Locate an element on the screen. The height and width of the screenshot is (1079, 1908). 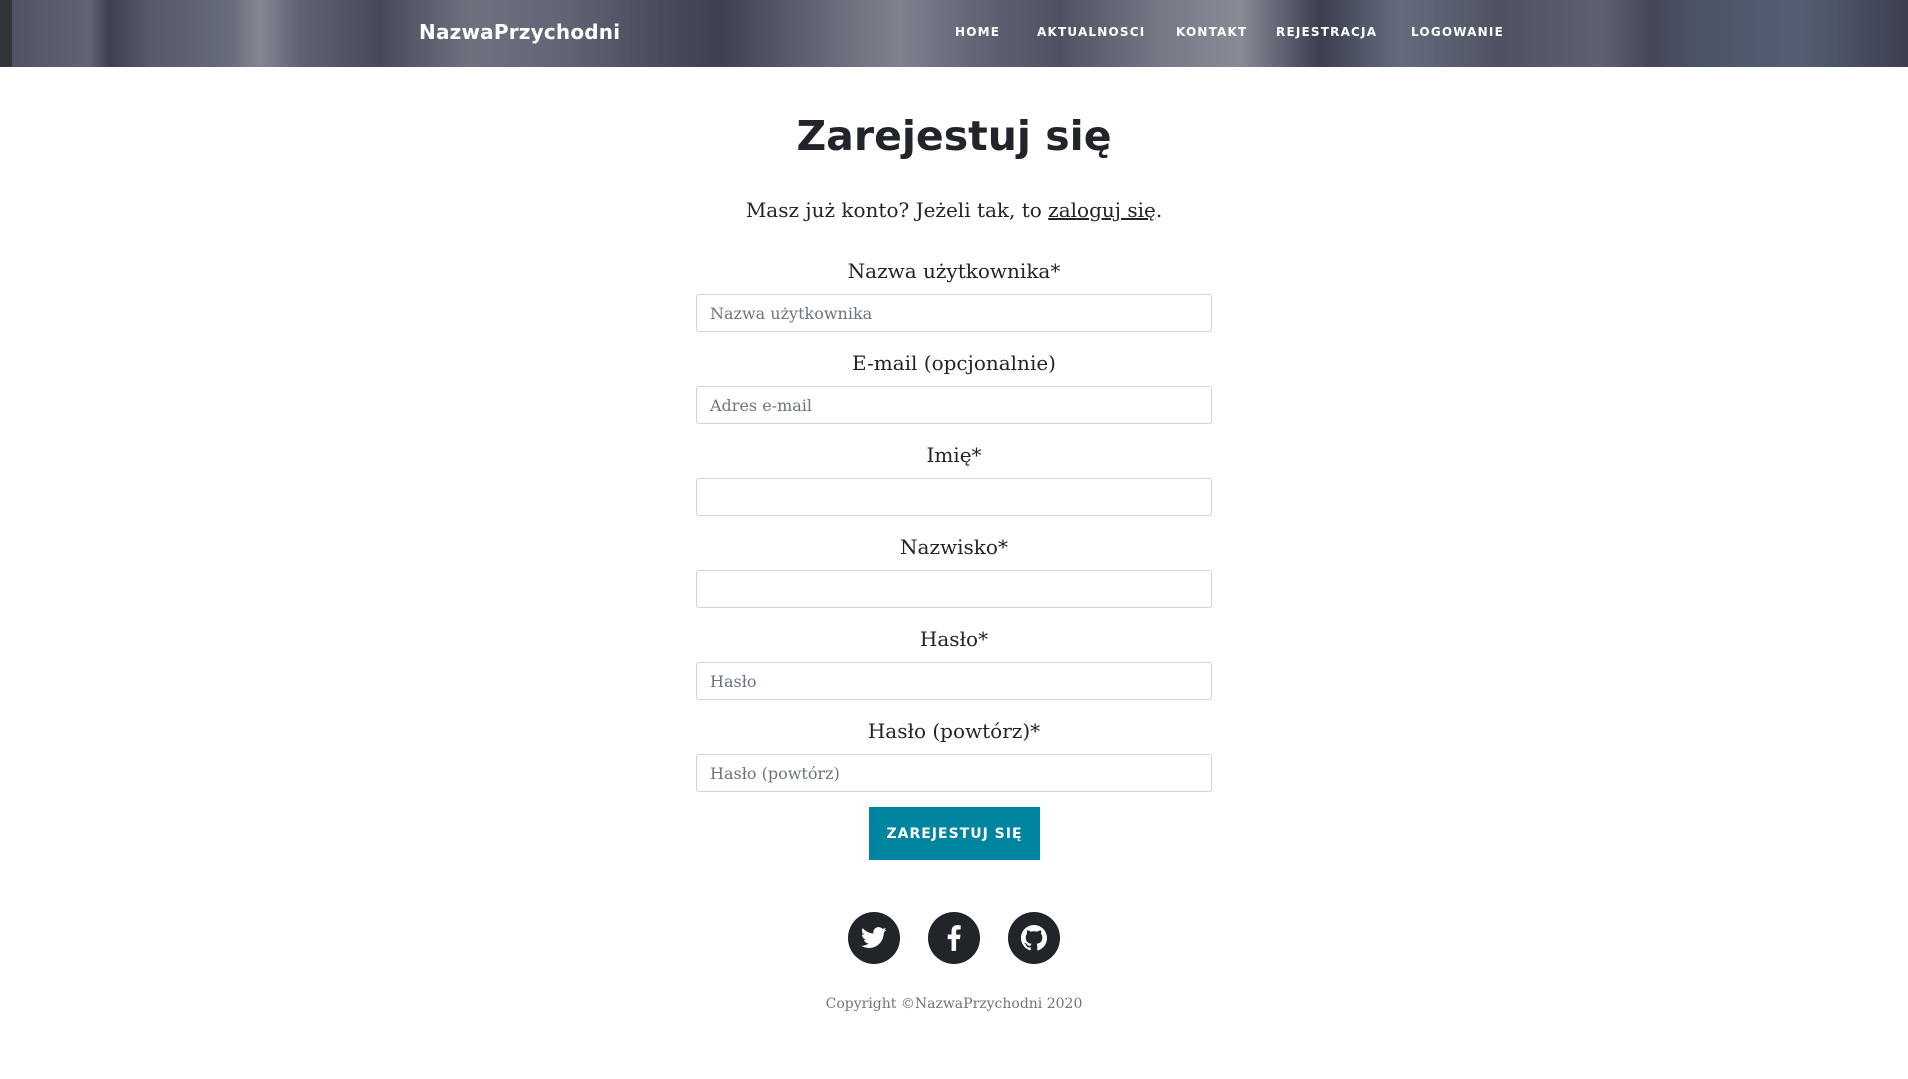
facebook-link is located at coordinates (954, 938).